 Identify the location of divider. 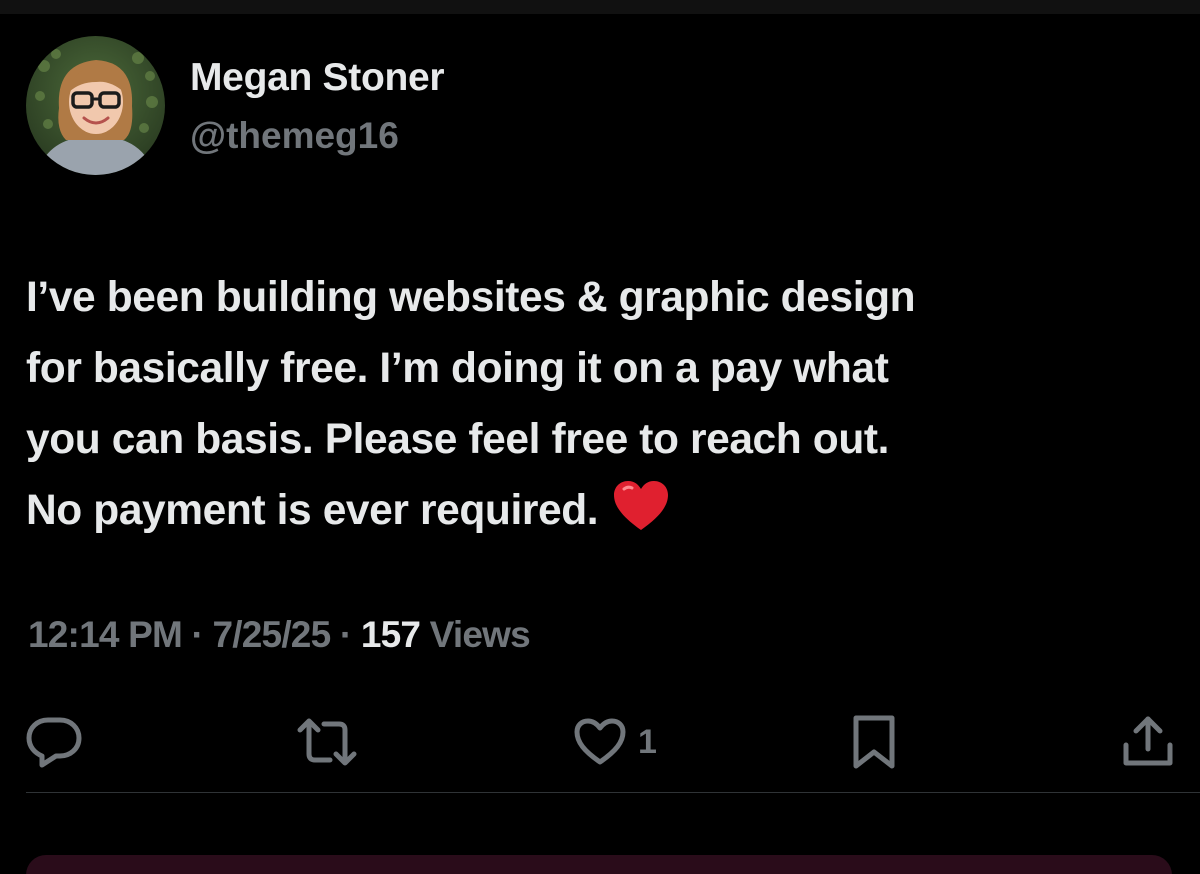
(613, 792).